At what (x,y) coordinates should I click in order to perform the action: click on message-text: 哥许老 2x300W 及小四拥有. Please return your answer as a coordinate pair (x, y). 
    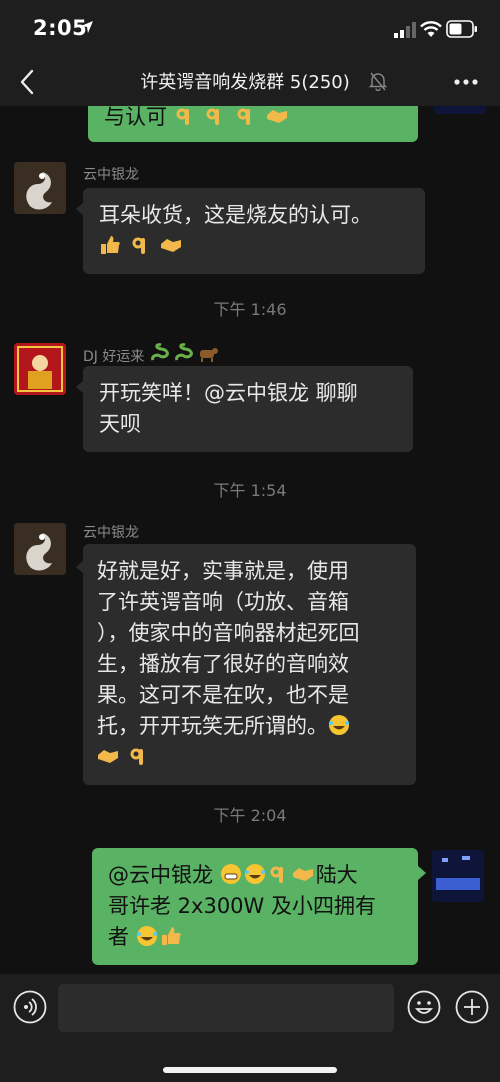
    Looking at the image, I should click on (242, 906).